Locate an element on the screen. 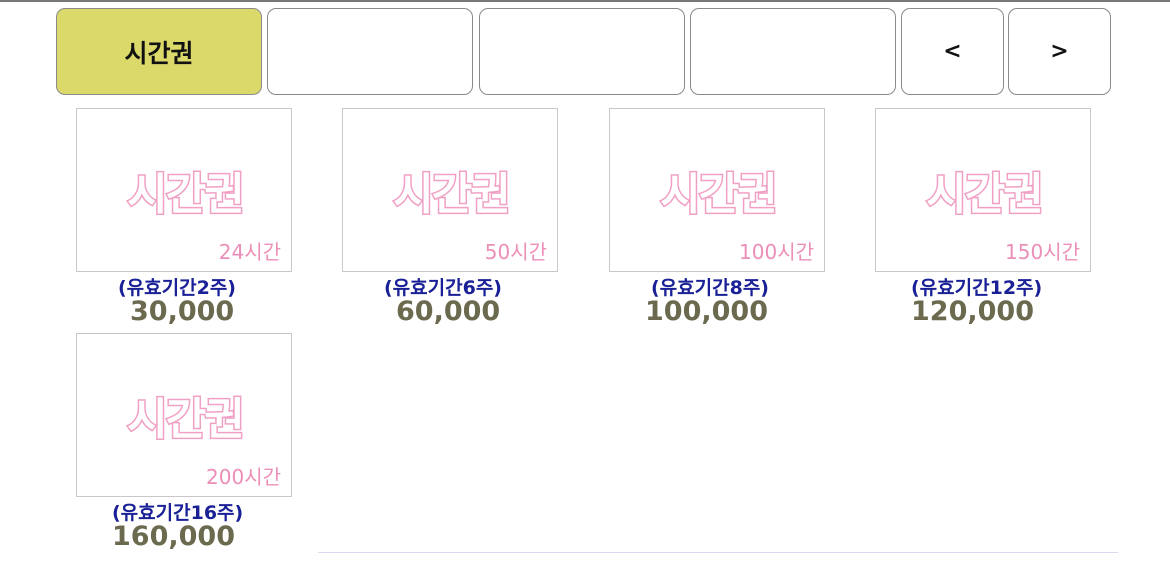  product-thumbnail: 시간권 24시간 is located at coordinates (184, 190).